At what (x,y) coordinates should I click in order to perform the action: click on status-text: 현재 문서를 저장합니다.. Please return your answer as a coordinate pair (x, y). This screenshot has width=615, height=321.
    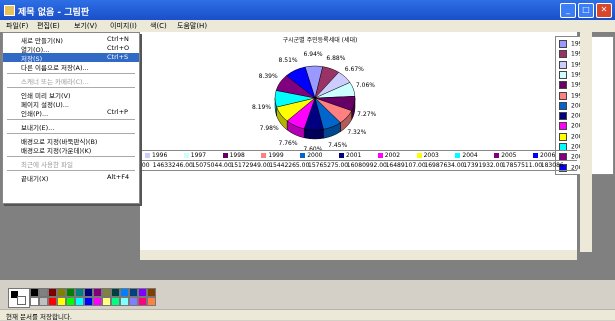
    Looking at the image, I should click on (39, 317).